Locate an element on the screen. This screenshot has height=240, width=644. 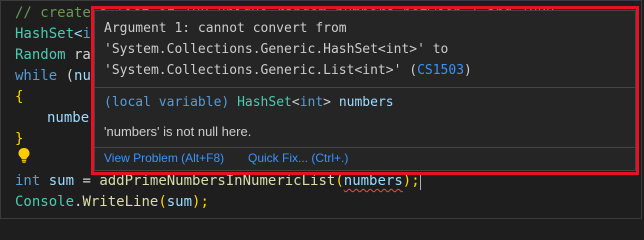
variable-token: number is located at coordinates (72, 118).